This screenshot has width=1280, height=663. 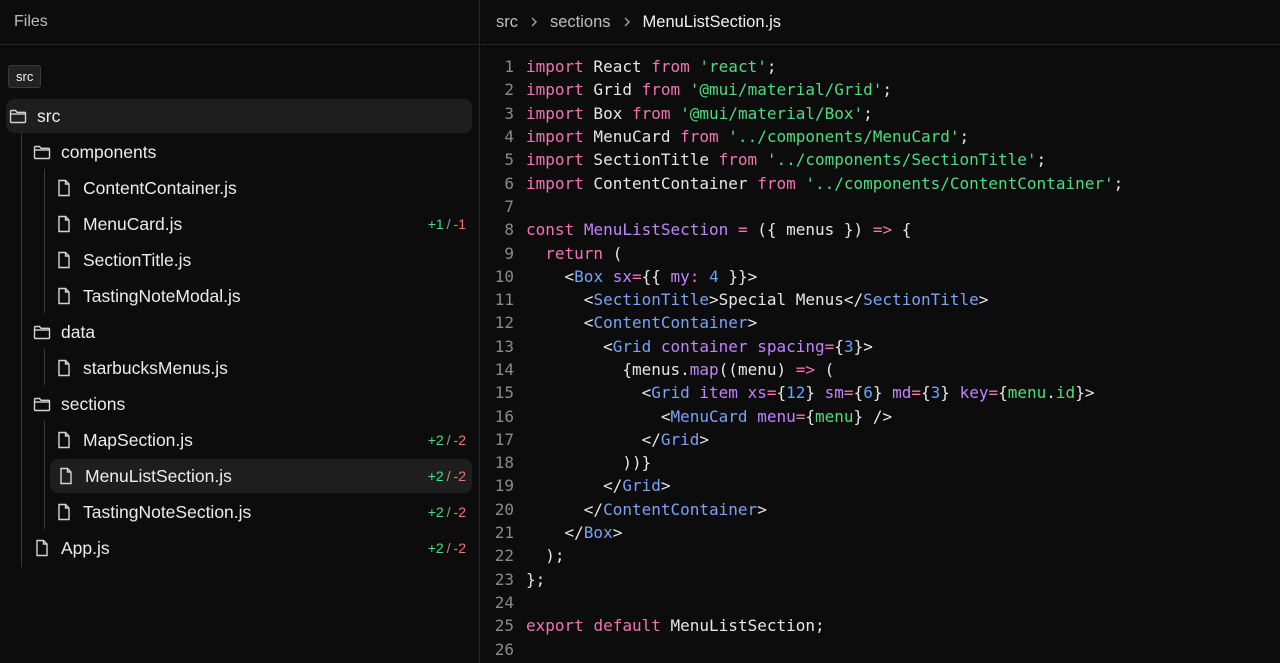 What do you see at coordinates (504, 323) in the screenshot?
I see `line-number: 12` at bounding box center [504, 323].